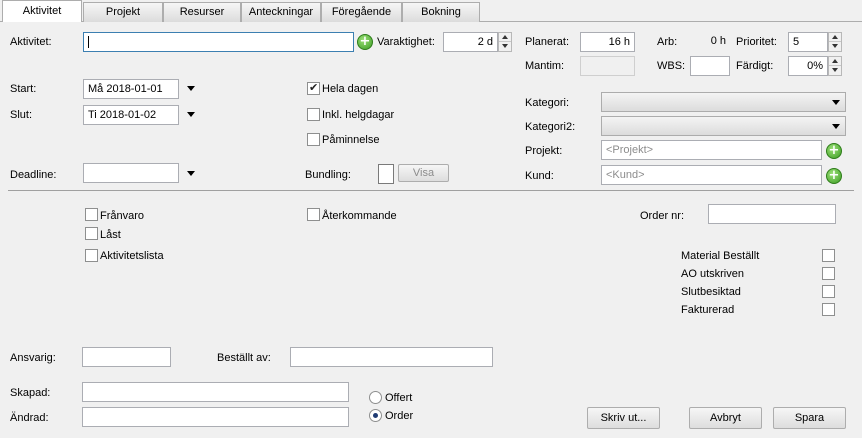  I want to click on wbs-input, so click(710, 66).